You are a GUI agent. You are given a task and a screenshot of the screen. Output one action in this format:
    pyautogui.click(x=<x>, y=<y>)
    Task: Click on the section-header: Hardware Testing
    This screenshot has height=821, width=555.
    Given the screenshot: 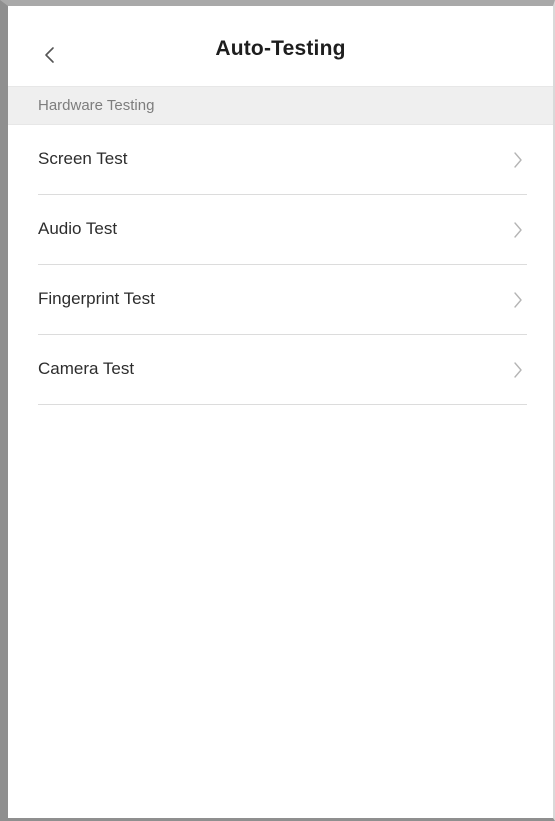 What is the action you would take?
    pyautogui.click(x=280, y=105)
    